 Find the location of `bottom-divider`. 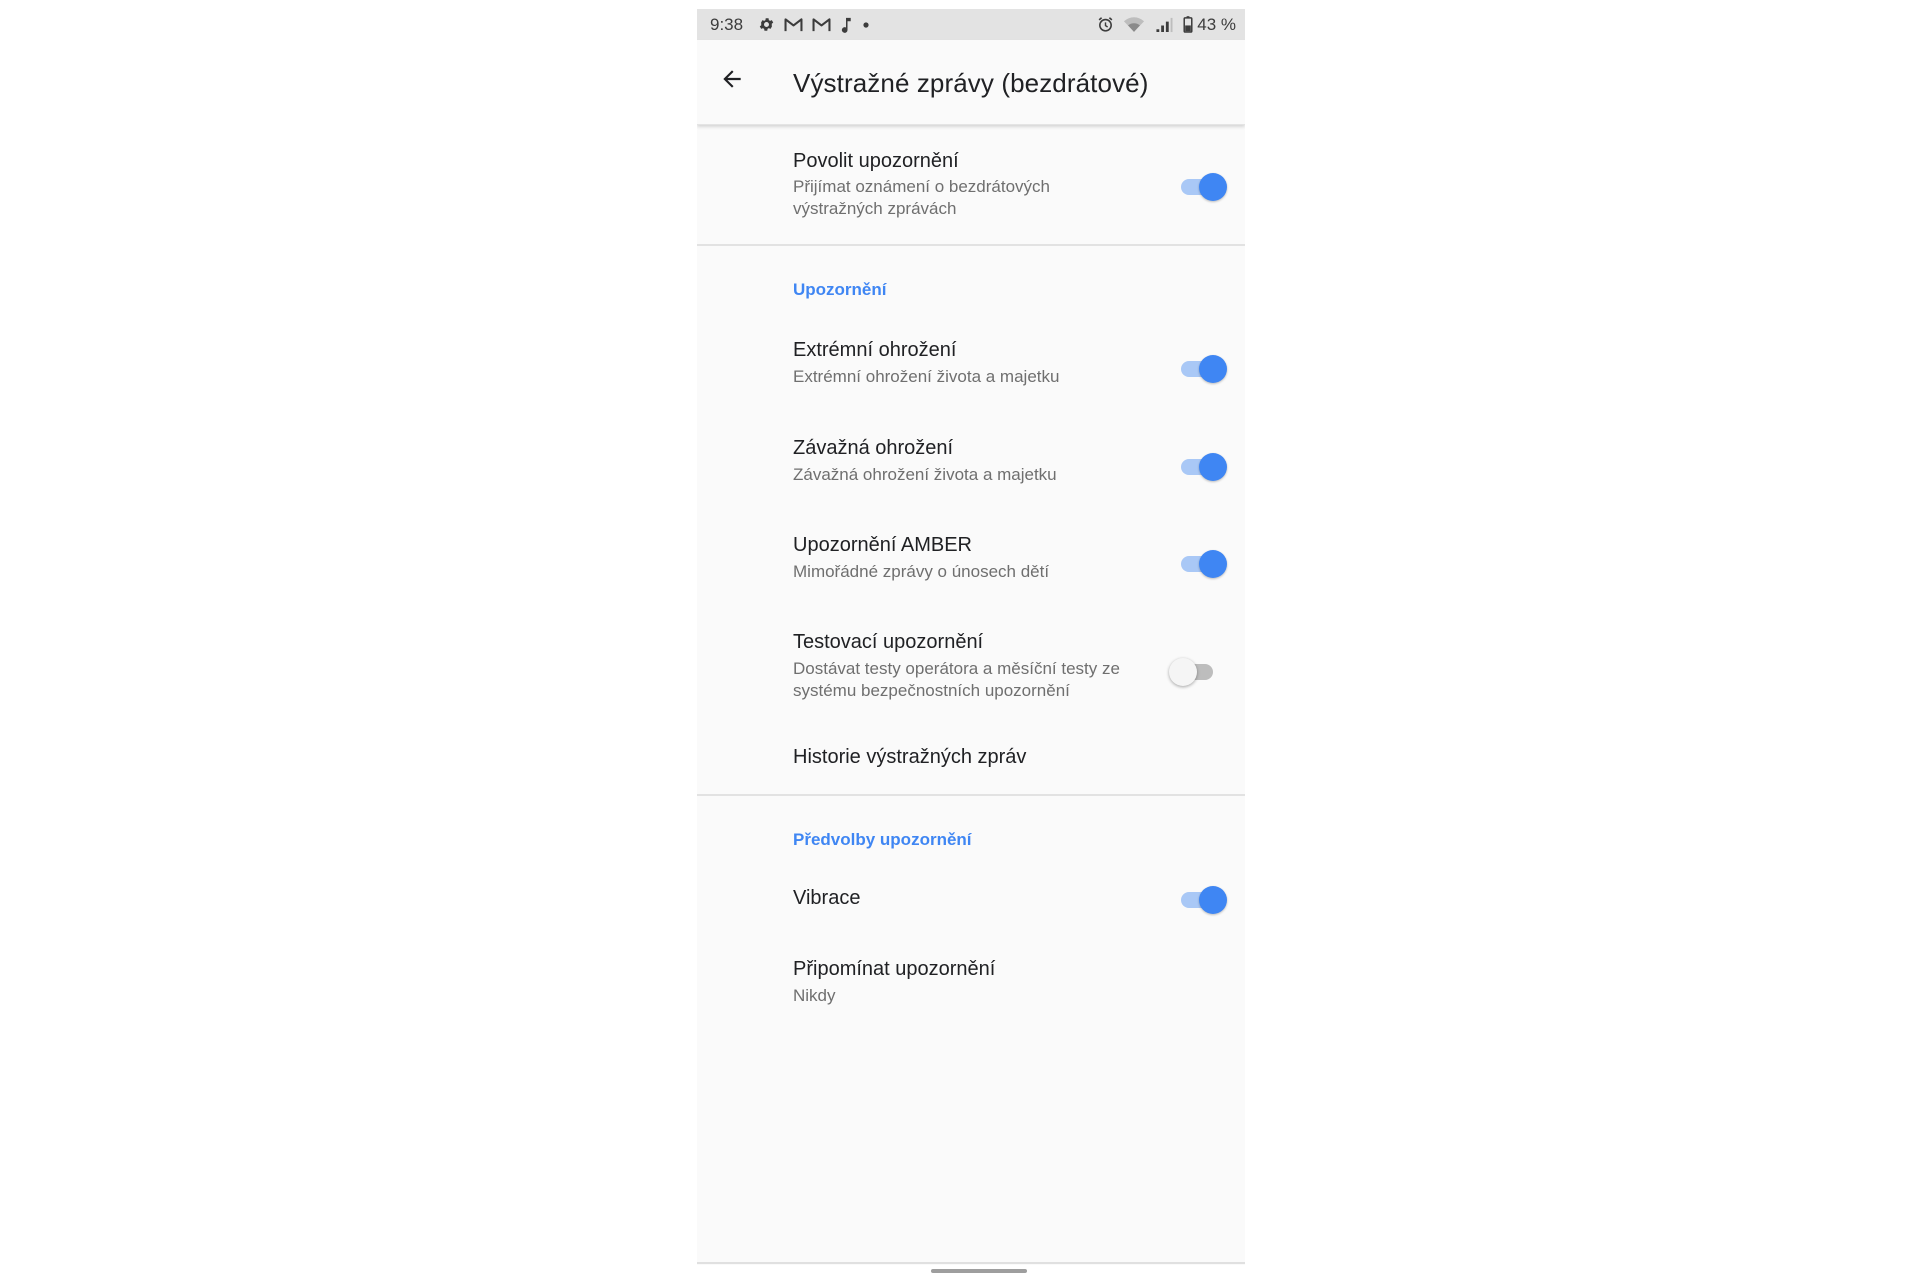

bottom-divider is located at coordinates (971, 1263).